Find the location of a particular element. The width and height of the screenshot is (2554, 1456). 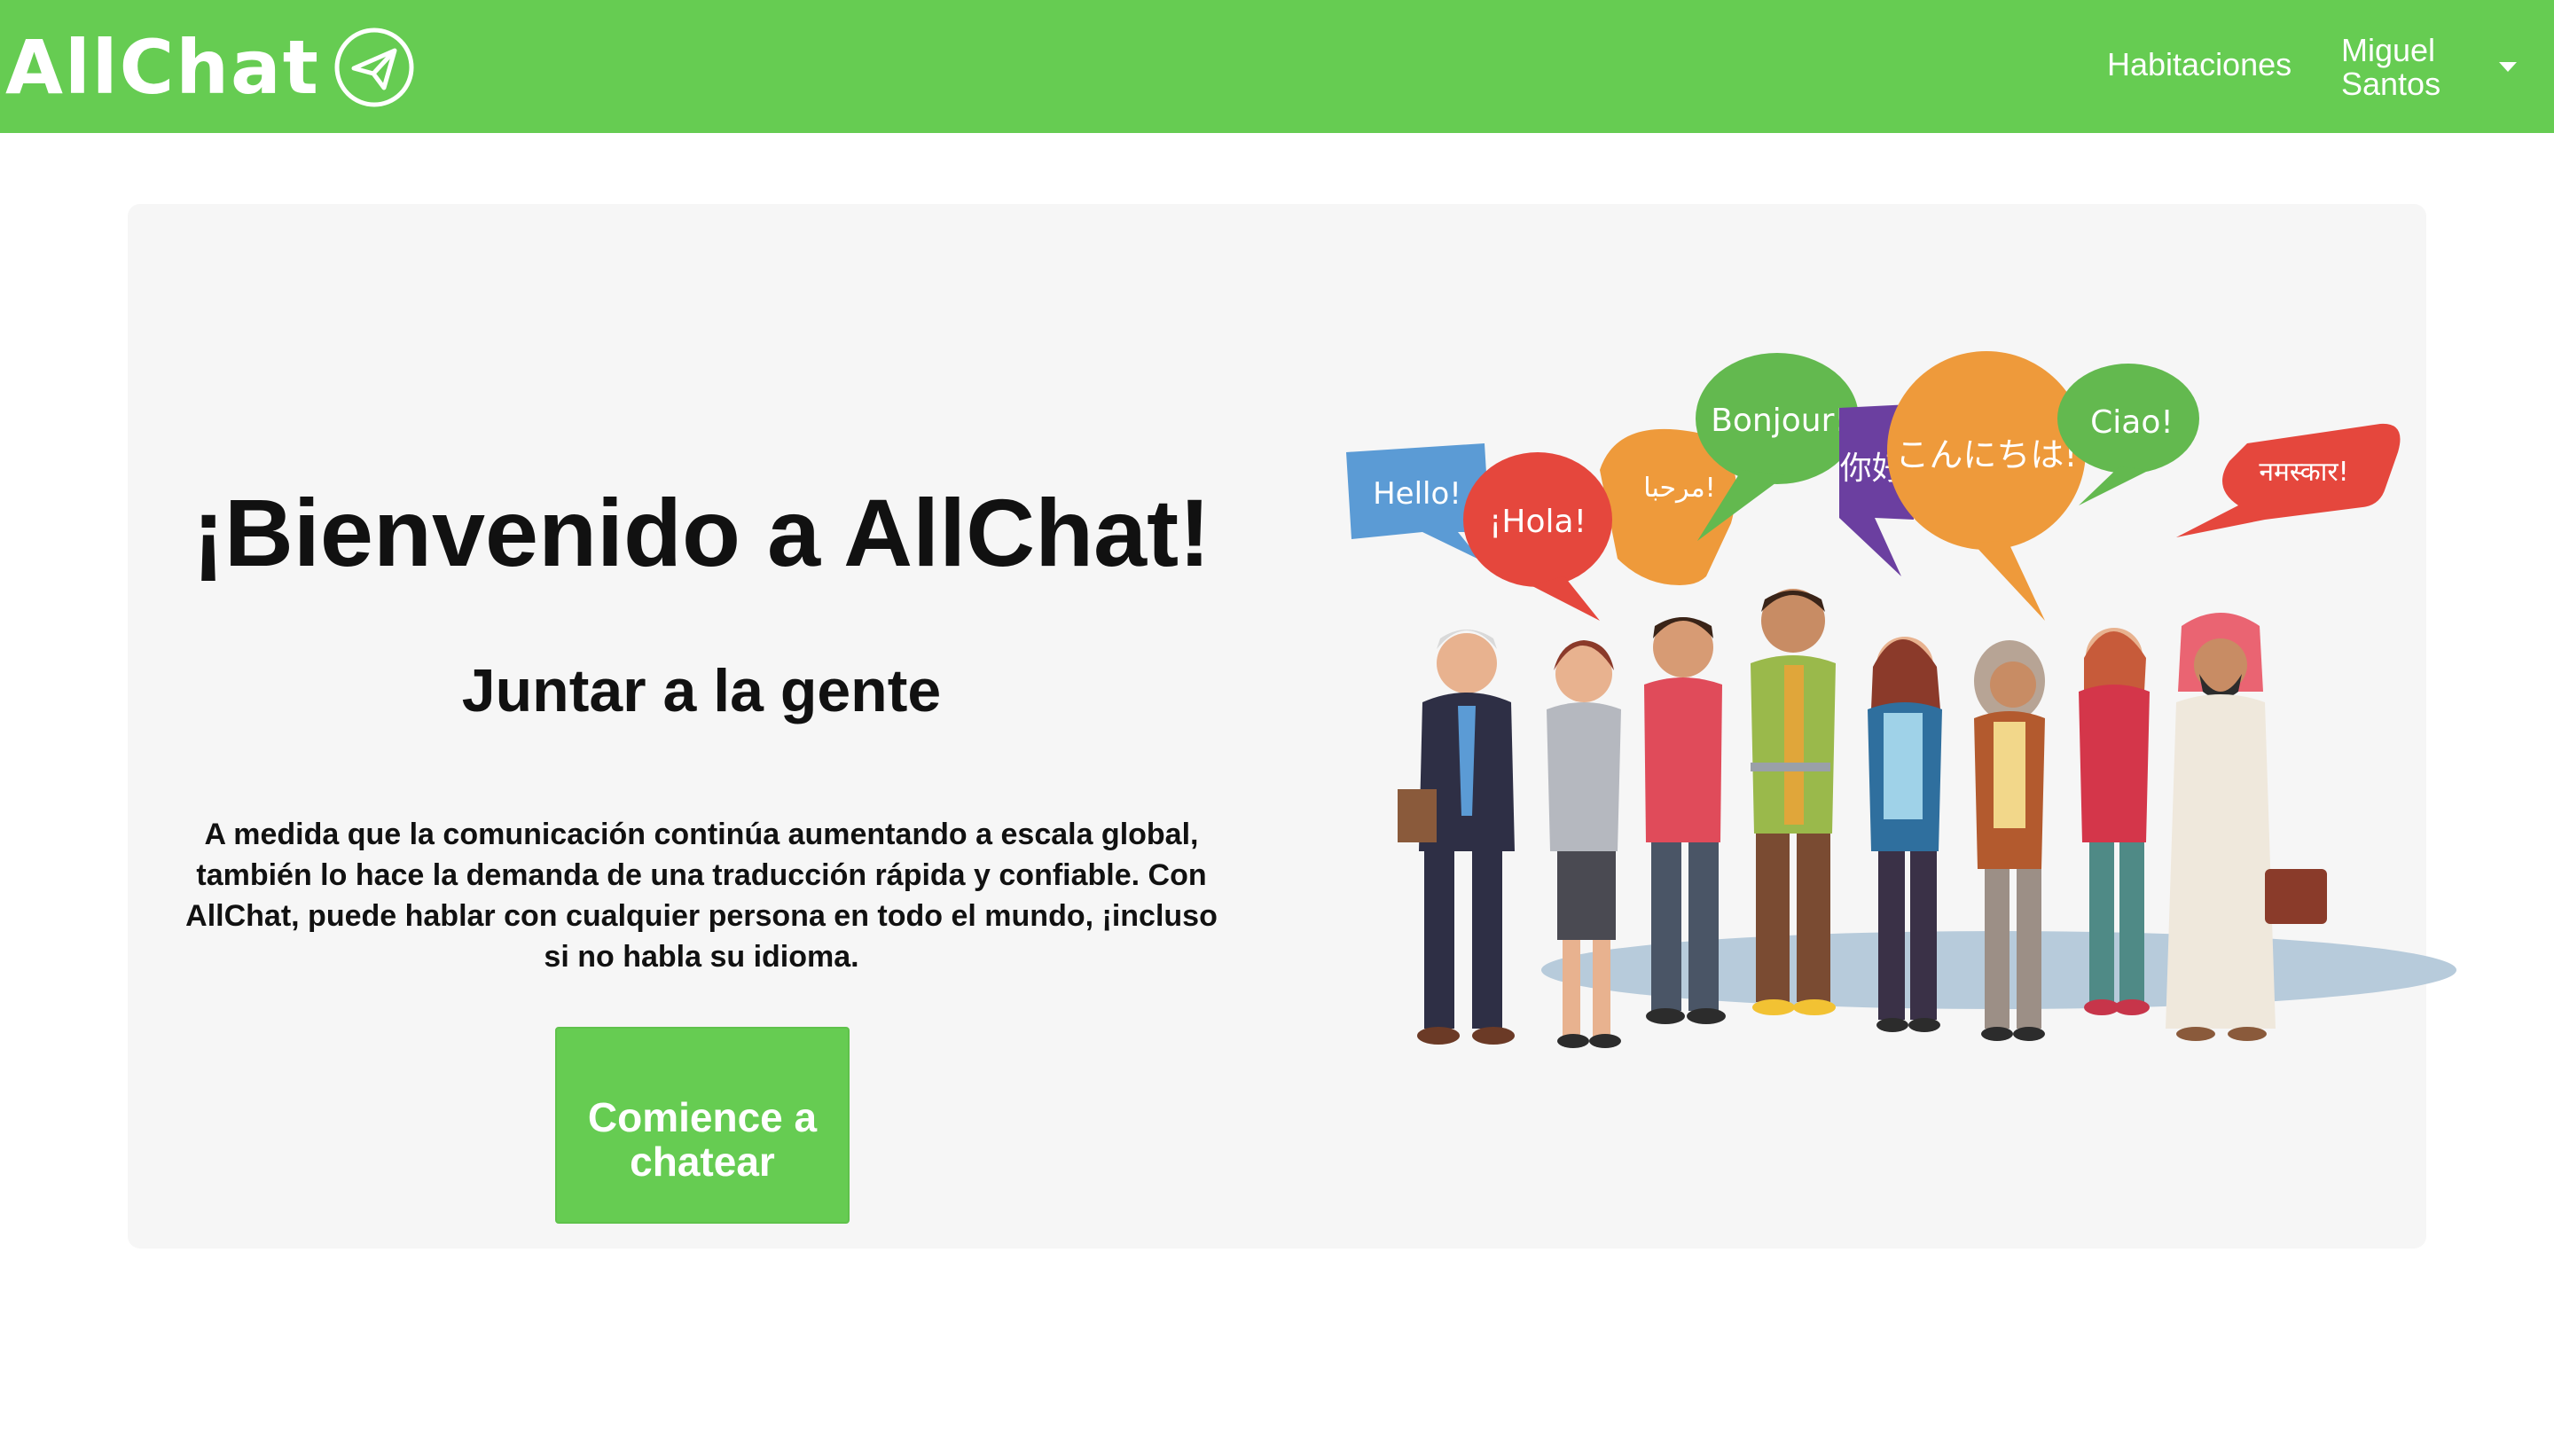

person-woman-hijab is located at coordinates (2009, 840).